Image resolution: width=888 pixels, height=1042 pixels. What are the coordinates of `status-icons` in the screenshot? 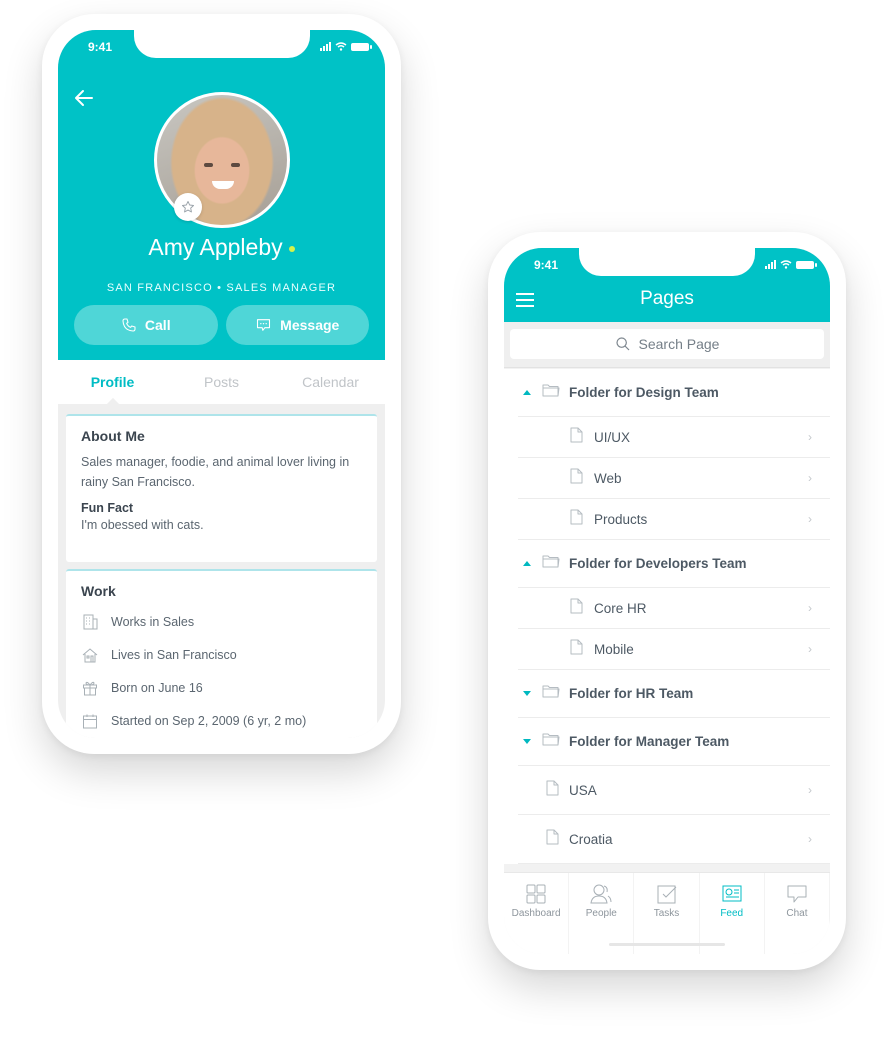 It's located at (791, 264).